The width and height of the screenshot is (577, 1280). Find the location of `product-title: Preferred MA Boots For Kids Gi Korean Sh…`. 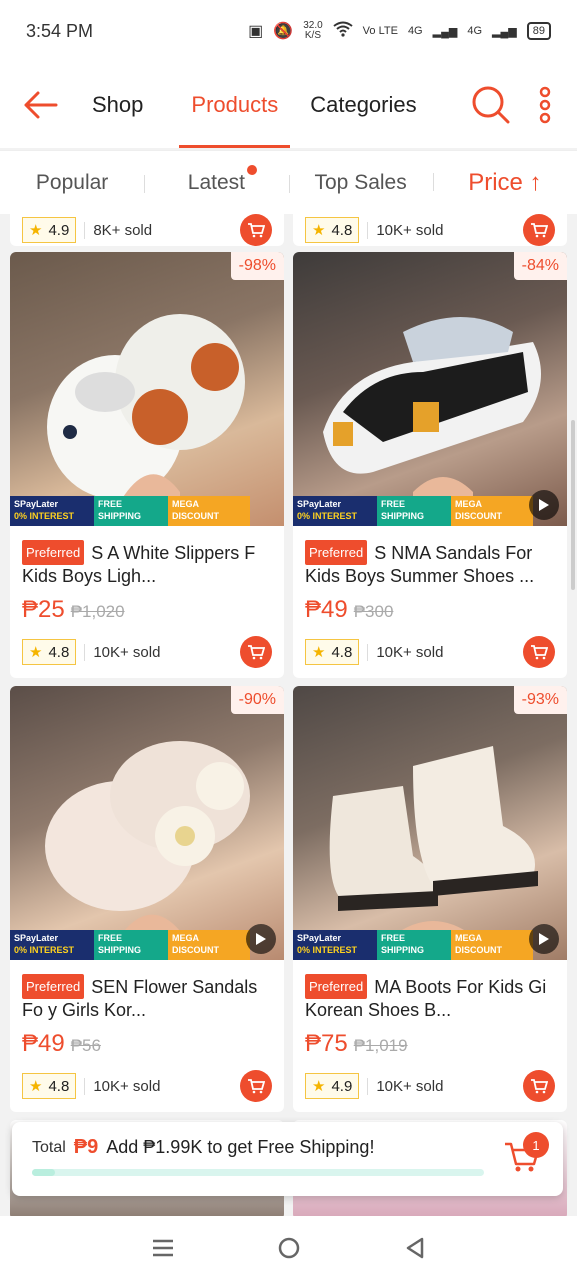

product-title: Preferred MA Boots For Kids Gi Korean Sh… is located at coordinates (430, 997).